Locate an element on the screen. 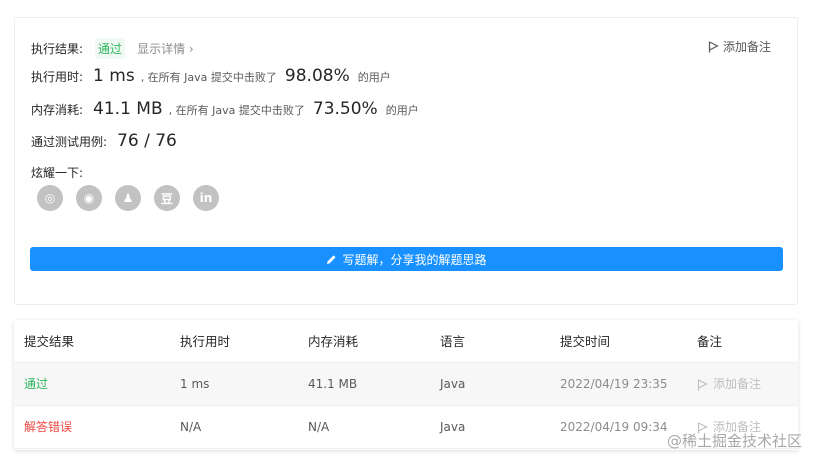  header-note: 备注 is located at coordinates (710, 341).